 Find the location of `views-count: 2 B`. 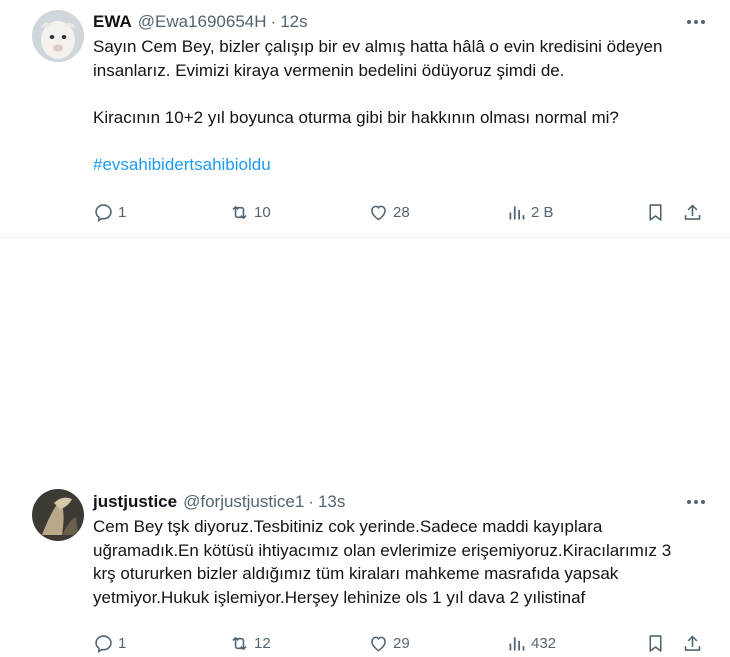

views-count: 2 B is located at coordinates (542, 212).